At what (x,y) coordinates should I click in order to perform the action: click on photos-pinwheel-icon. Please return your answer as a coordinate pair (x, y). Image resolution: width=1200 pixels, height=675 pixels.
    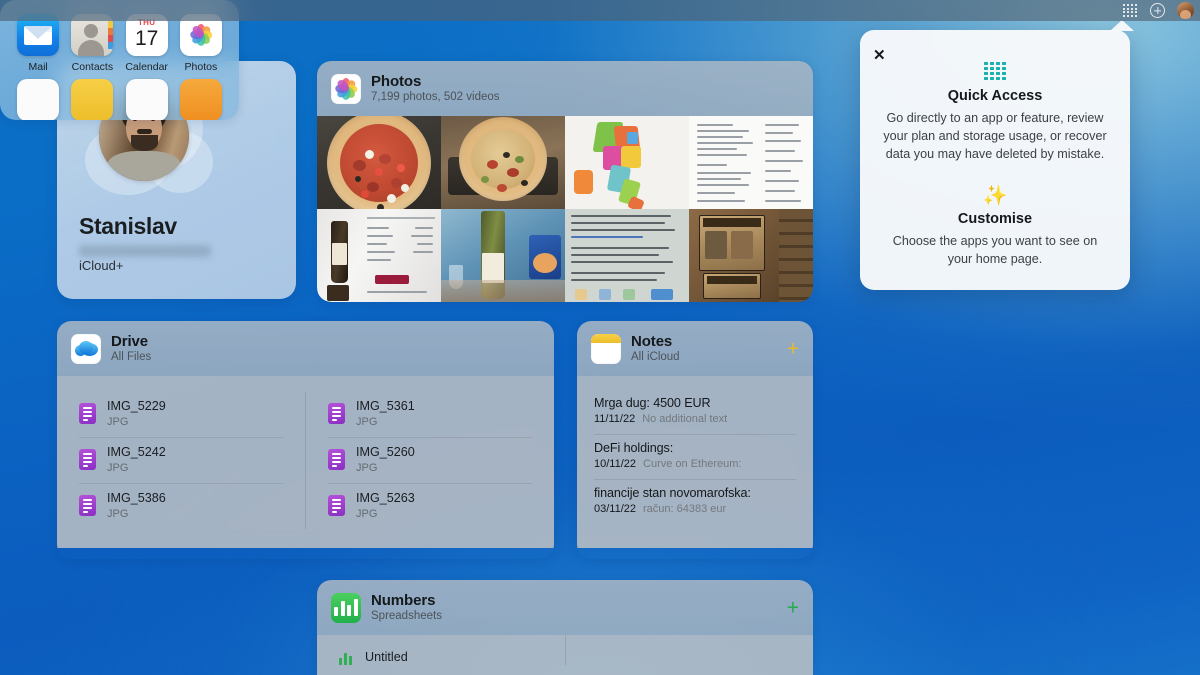
    Looking at the image, I should click on (346, 88).